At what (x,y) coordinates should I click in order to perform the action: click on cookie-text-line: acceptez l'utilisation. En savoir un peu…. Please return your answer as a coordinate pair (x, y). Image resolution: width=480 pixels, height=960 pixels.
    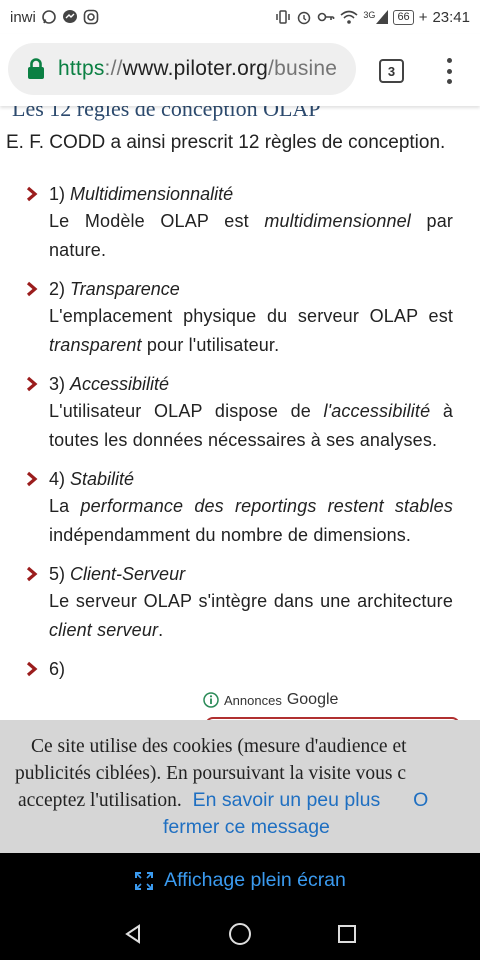
    Looking at the image, I should click on (223, 800).